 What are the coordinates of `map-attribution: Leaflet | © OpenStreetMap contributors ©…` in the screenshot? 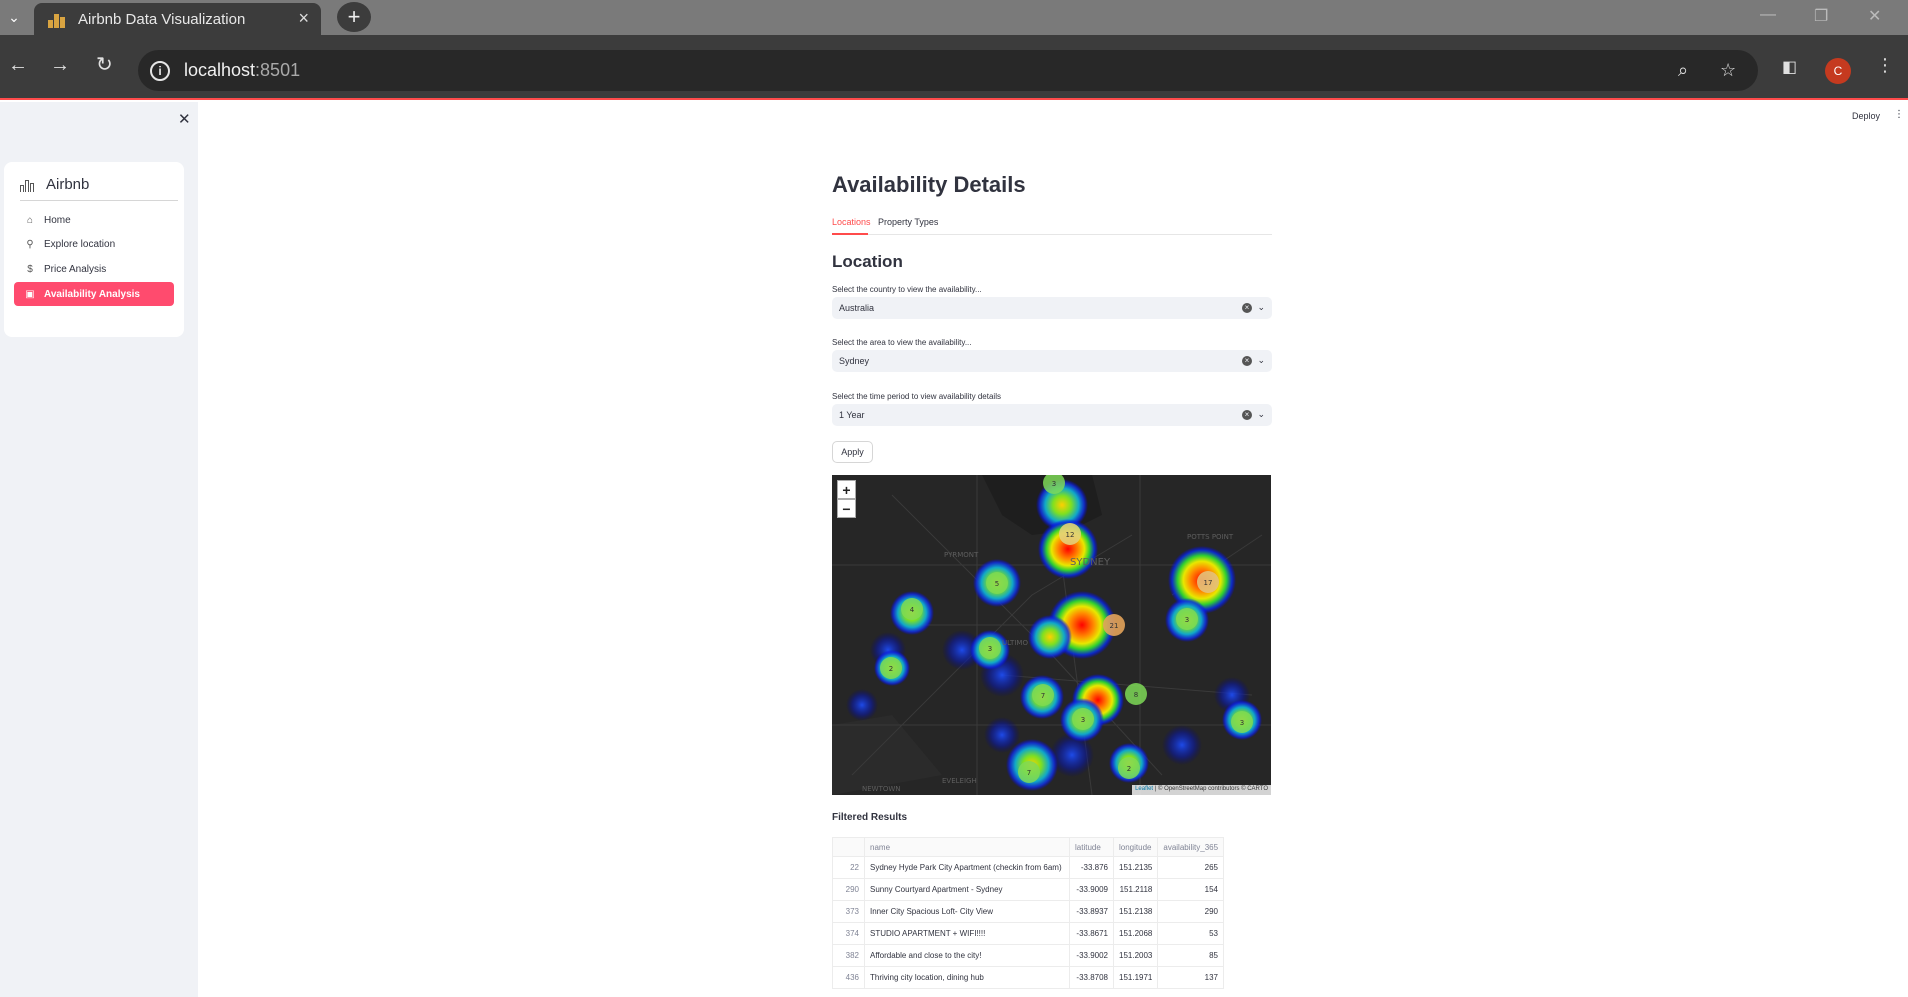 It's located at (1201, 790).